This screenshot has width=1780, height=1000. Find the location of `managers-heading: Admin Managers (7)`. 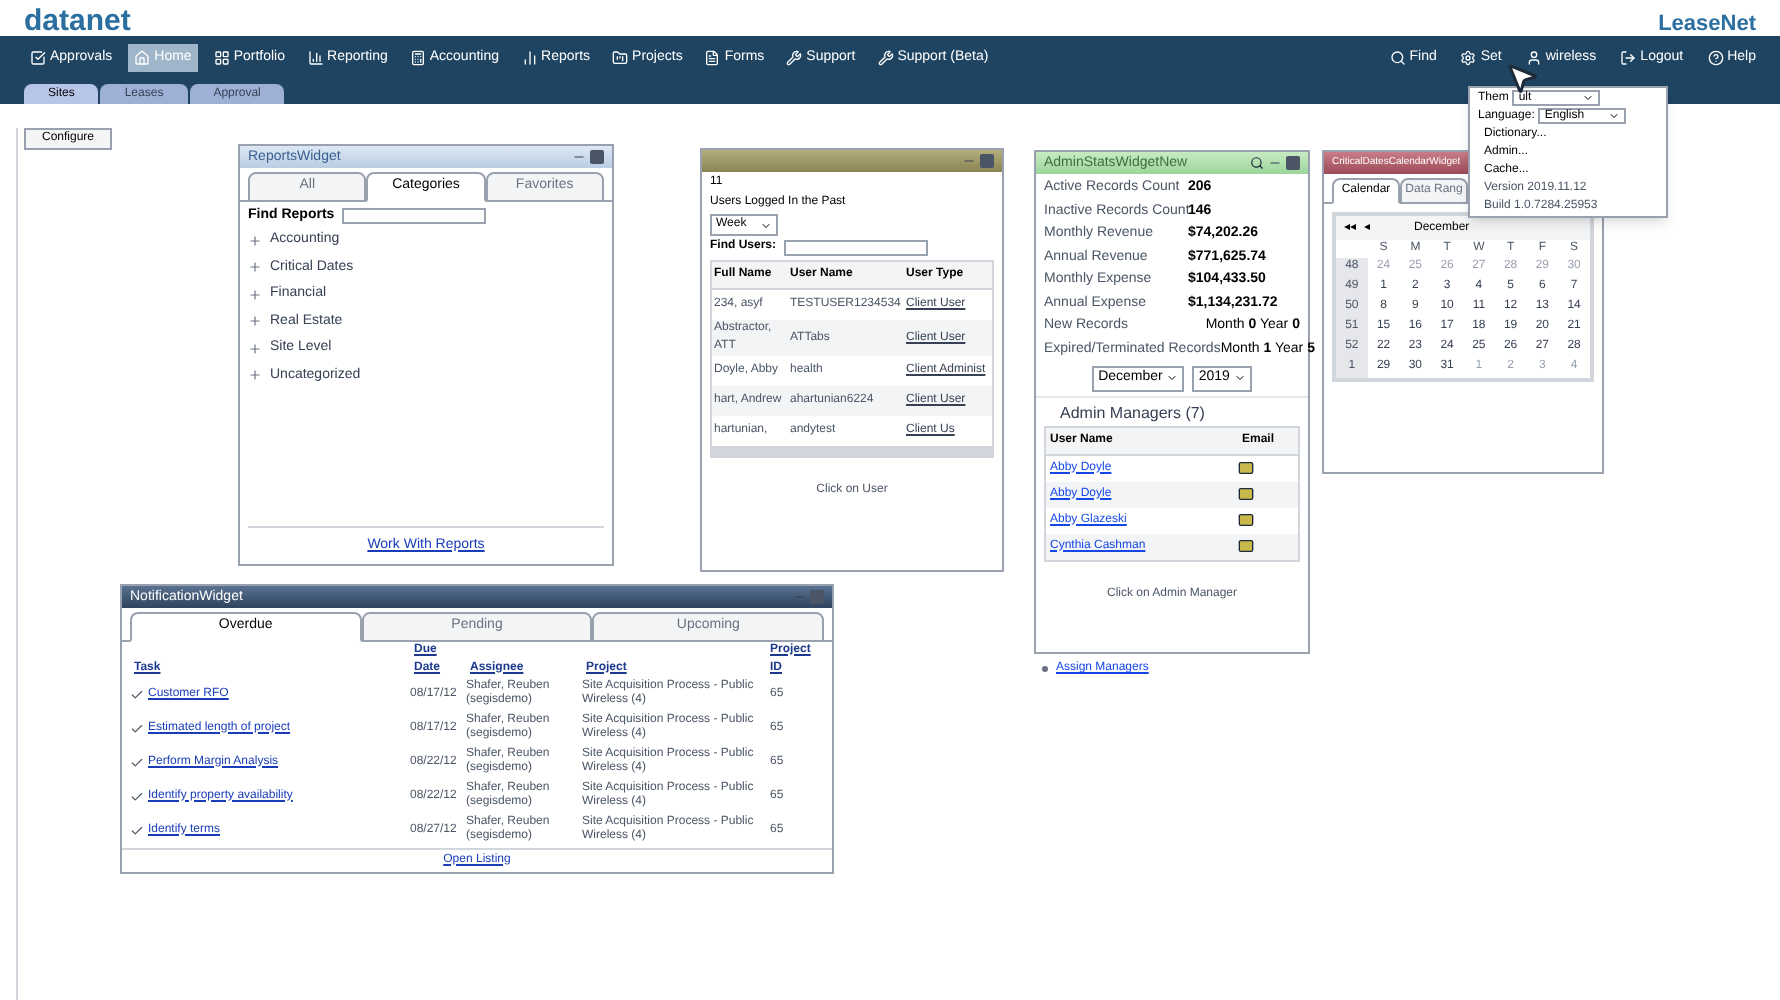

managers-heading: Admin Managers (7) is located at coordinates (1172, 410).